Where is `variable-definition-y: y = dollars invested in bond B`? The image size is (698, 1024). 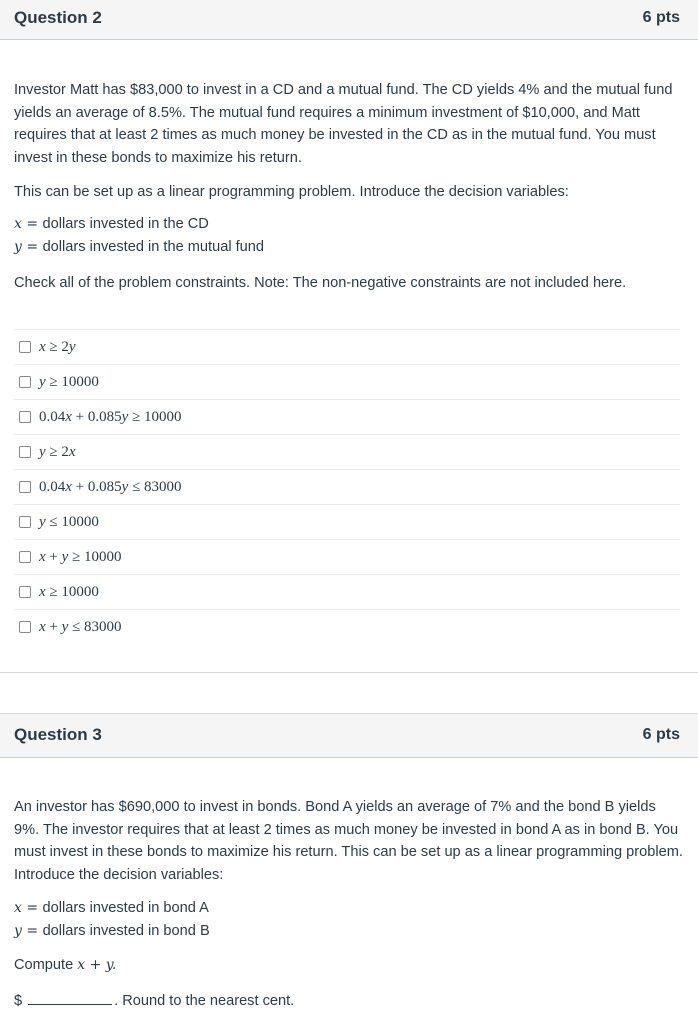
variable-definition-y: y = dollars invested in bond B is located at coordinates (112, 931).